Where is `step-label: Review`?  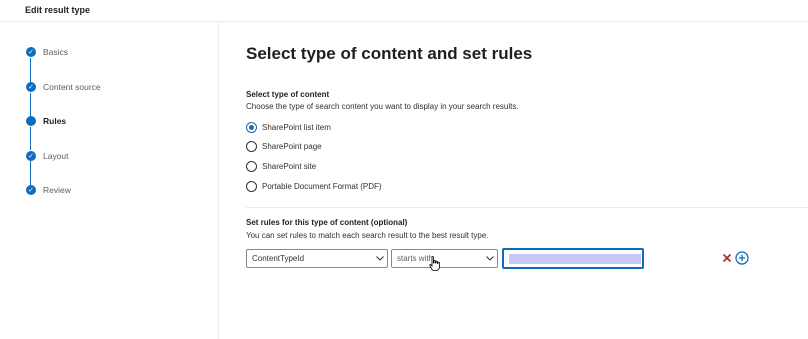
step-label: Review is located at coordinates (57, 190).